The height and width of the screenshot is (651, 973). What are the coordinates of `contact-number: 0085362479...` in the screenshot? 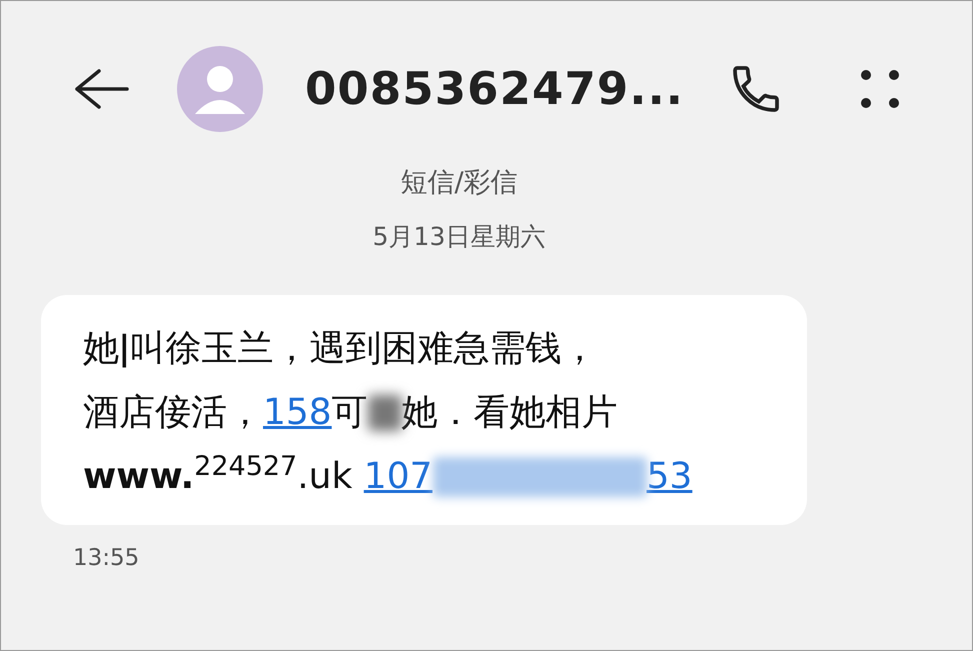 It's located at (494, 89).